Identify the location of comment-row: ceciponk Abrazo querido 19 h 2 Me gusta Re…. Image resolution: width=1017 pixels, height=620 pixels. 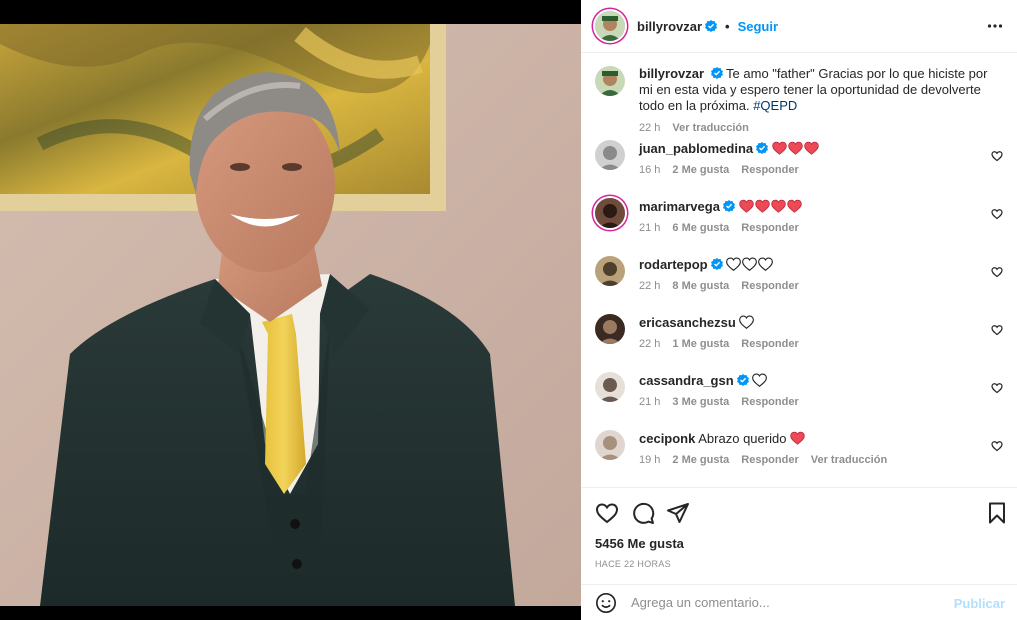
(800, 452).